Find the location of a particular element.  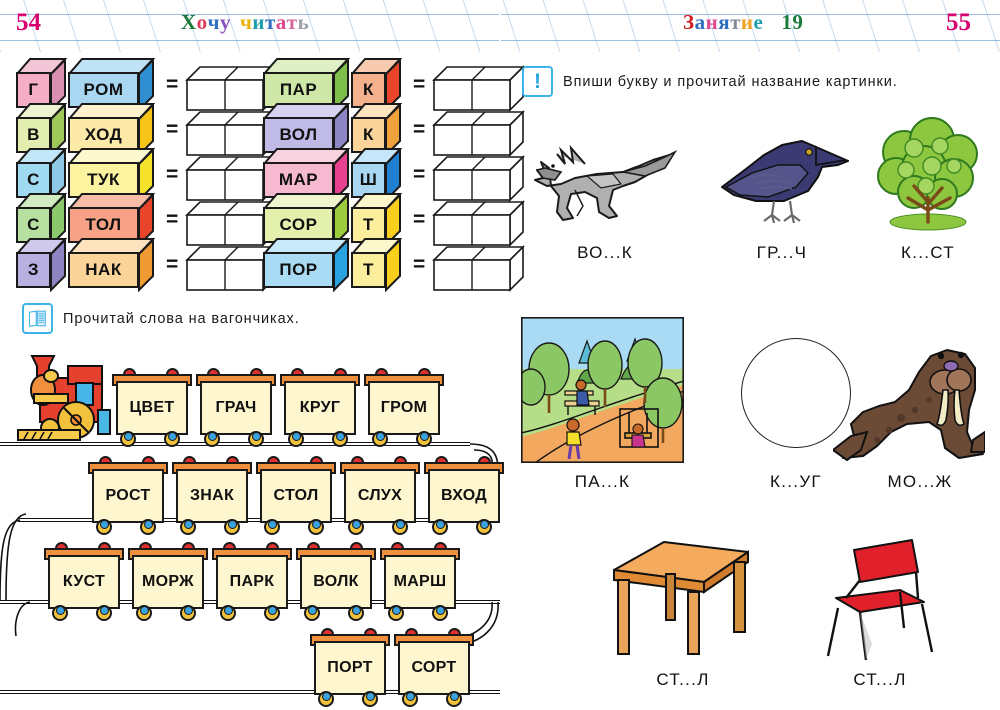

block-equation-row: ПОР Т = is located at coordinates (394, 265).